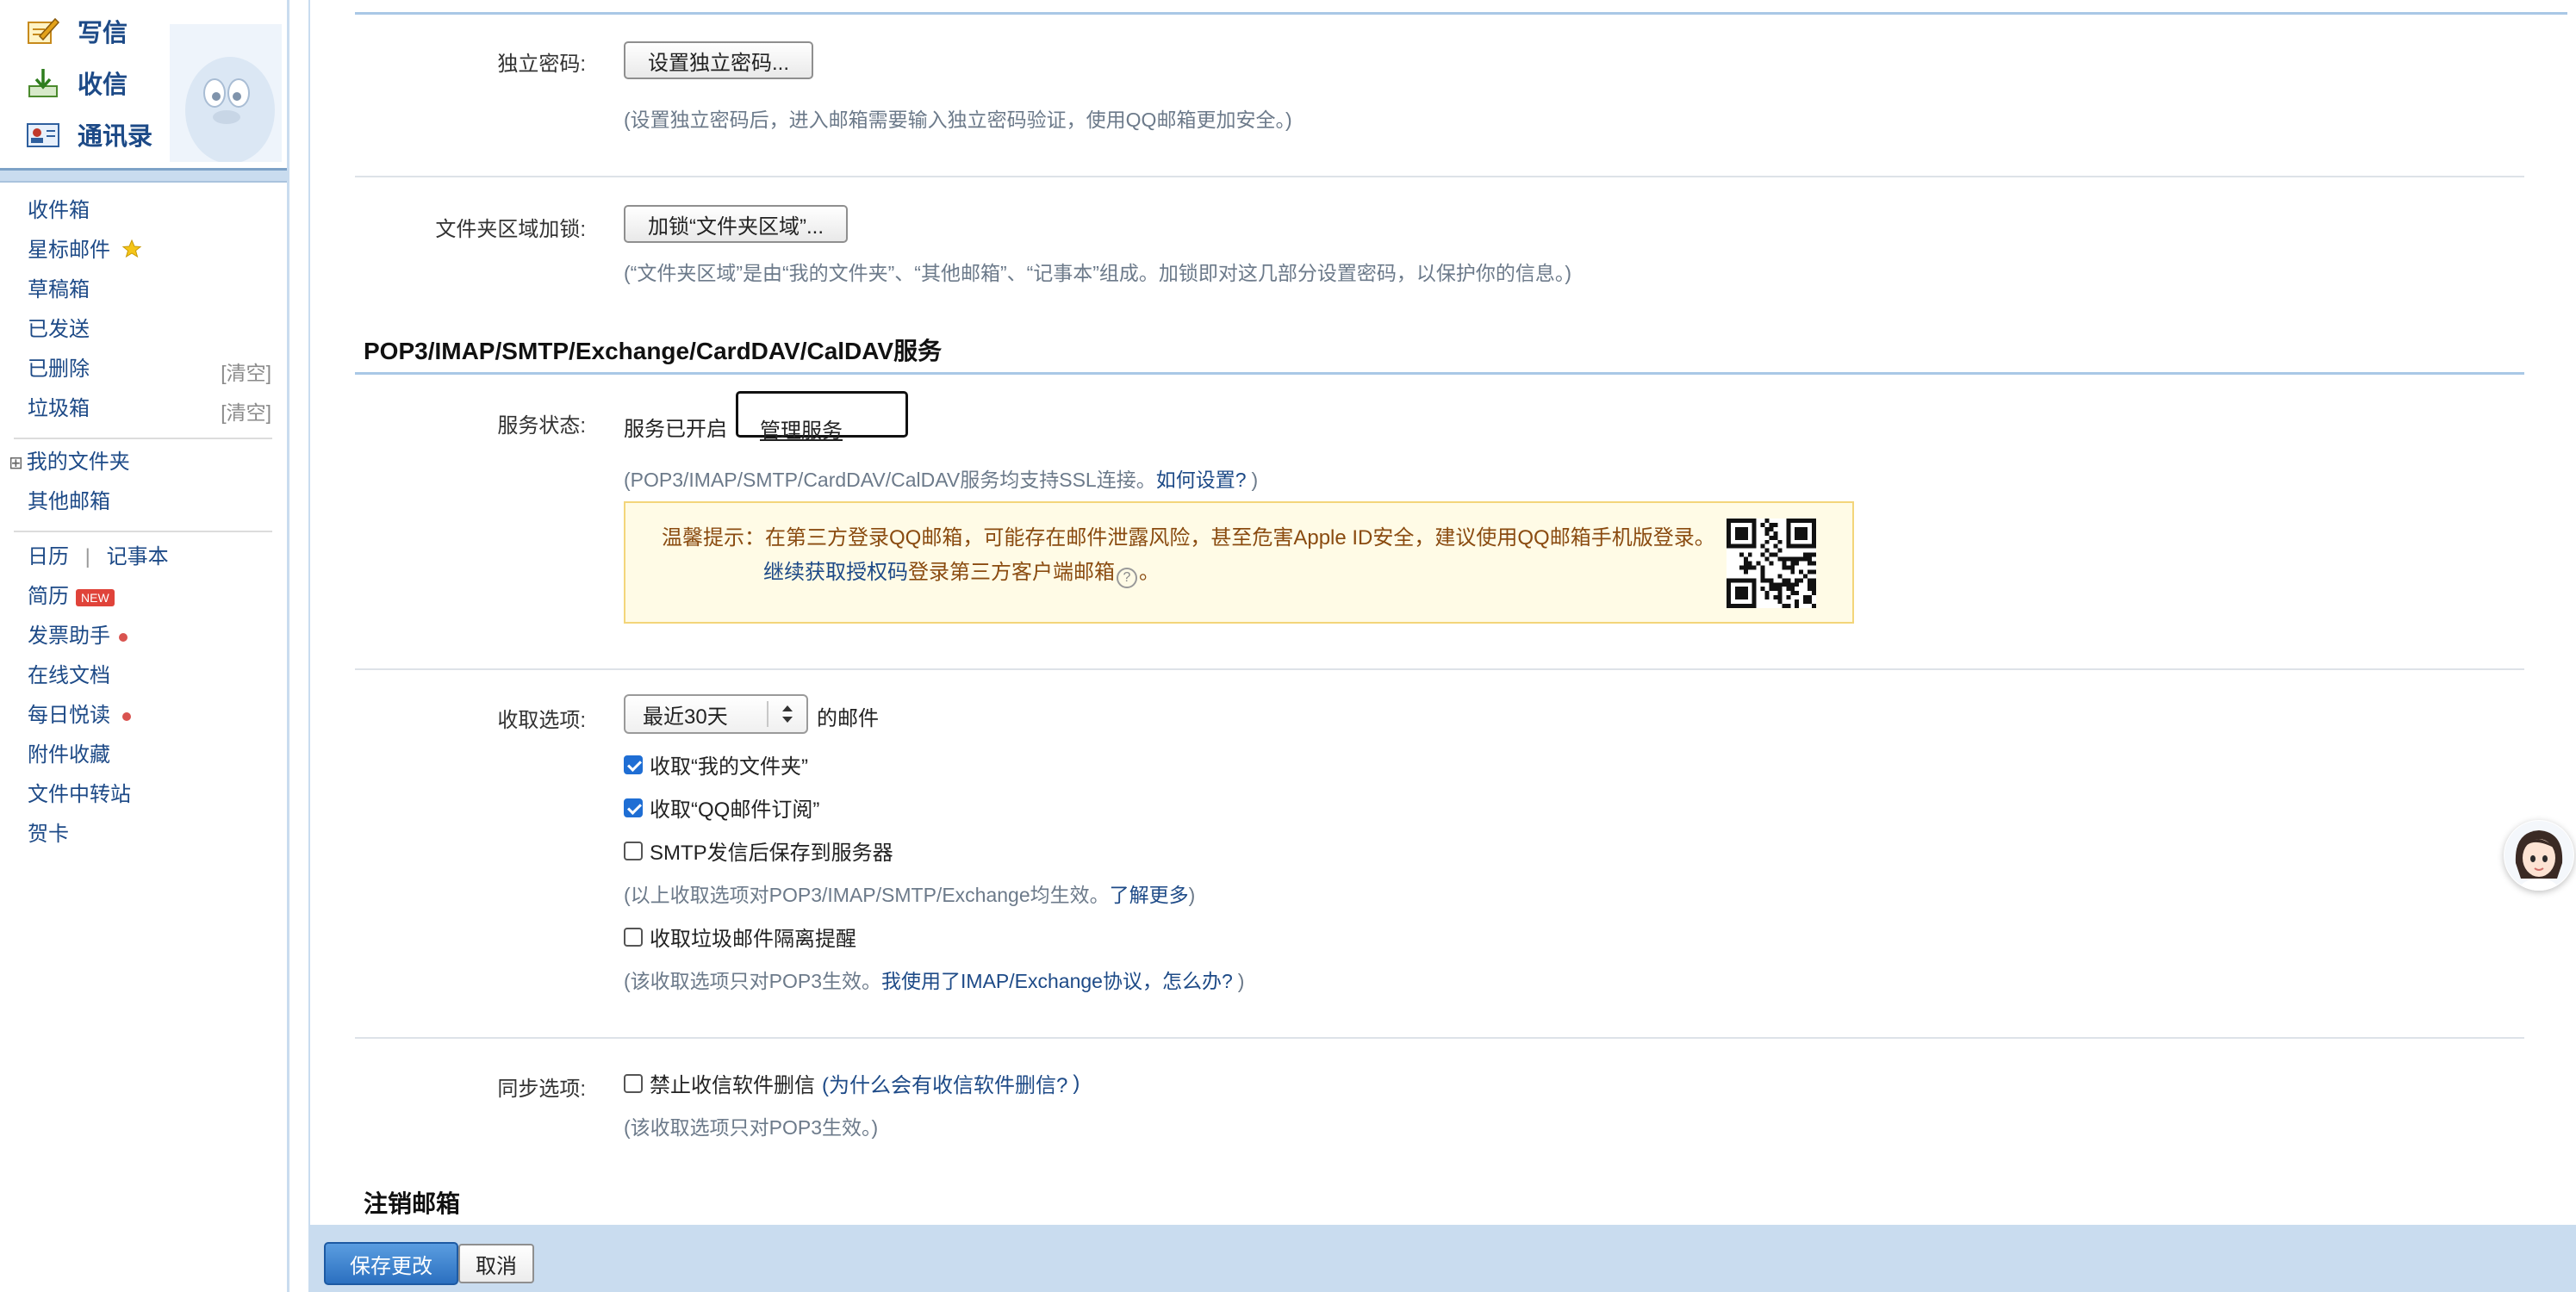  What do you see at coordinates (542, 426) in the screenshot?
I see `service-status-label: 服务状态:` at bounding box center [542, 426].